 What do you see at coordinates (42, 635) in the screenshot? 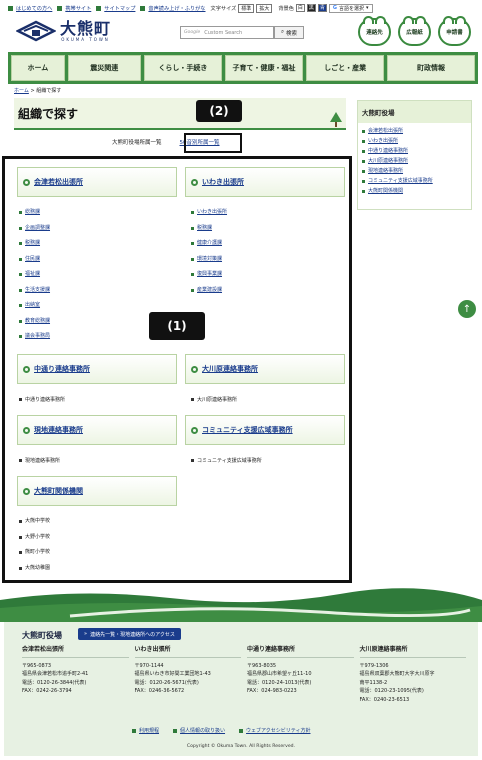
I see `footer-title: 大熊町役場` at bounding box center [42, 635].